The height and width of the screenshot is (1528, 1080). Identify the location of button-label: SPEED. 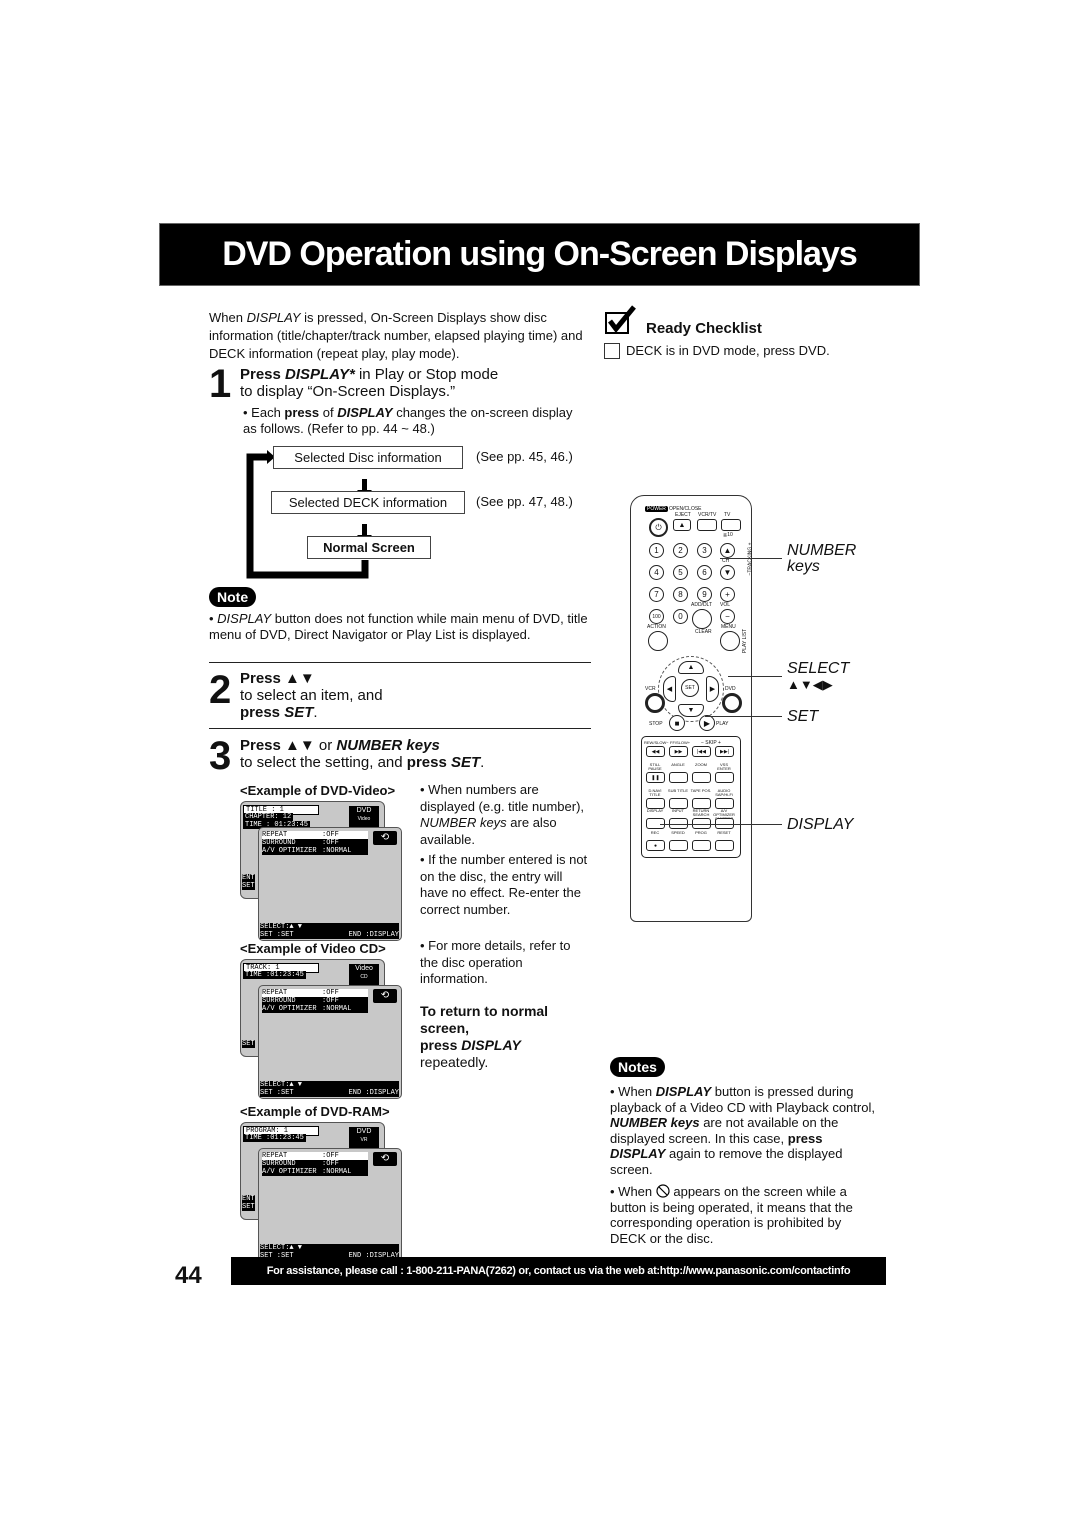
(678, 832).